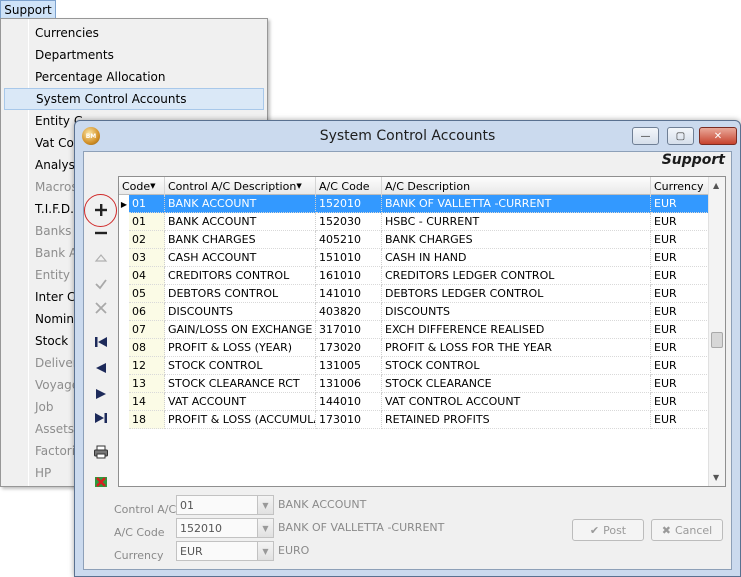 The height and width of the screenshot is (577, 741). Describe the element at coordinates (516, 276) in the screenshot. I see `table-cell: CREDITORS LEDGER CONTROL` at that location.